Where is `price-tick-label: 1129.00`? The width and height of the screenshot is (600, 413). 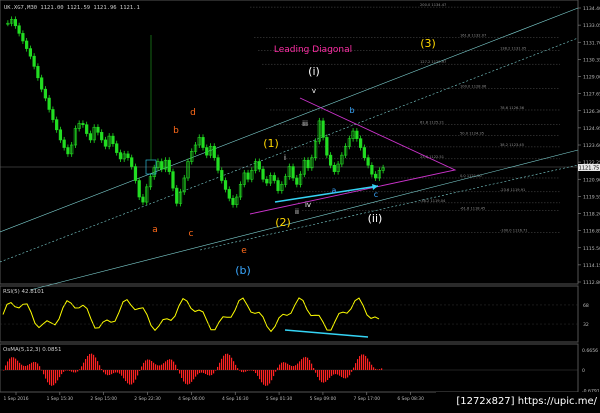 price-tick-label: 1129.00 is located at coordinates (591, 78).